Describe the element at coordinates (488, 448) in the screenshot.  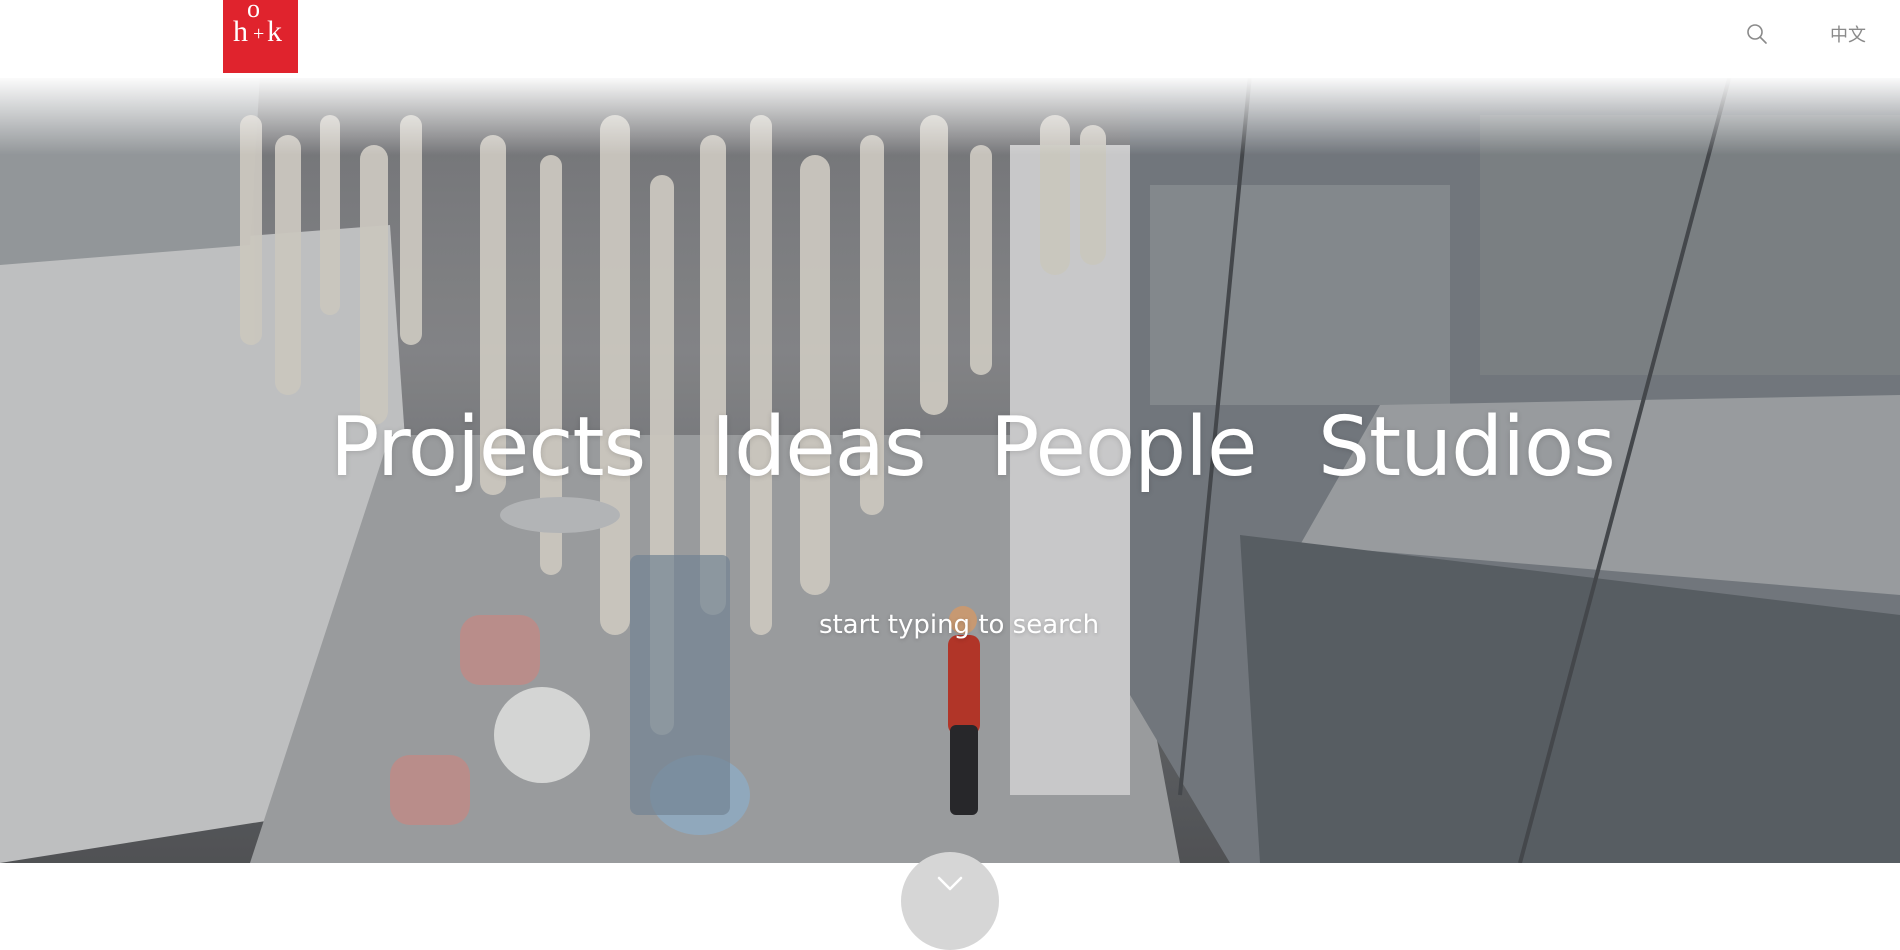
I see `nav-projects: Projects` at that location.